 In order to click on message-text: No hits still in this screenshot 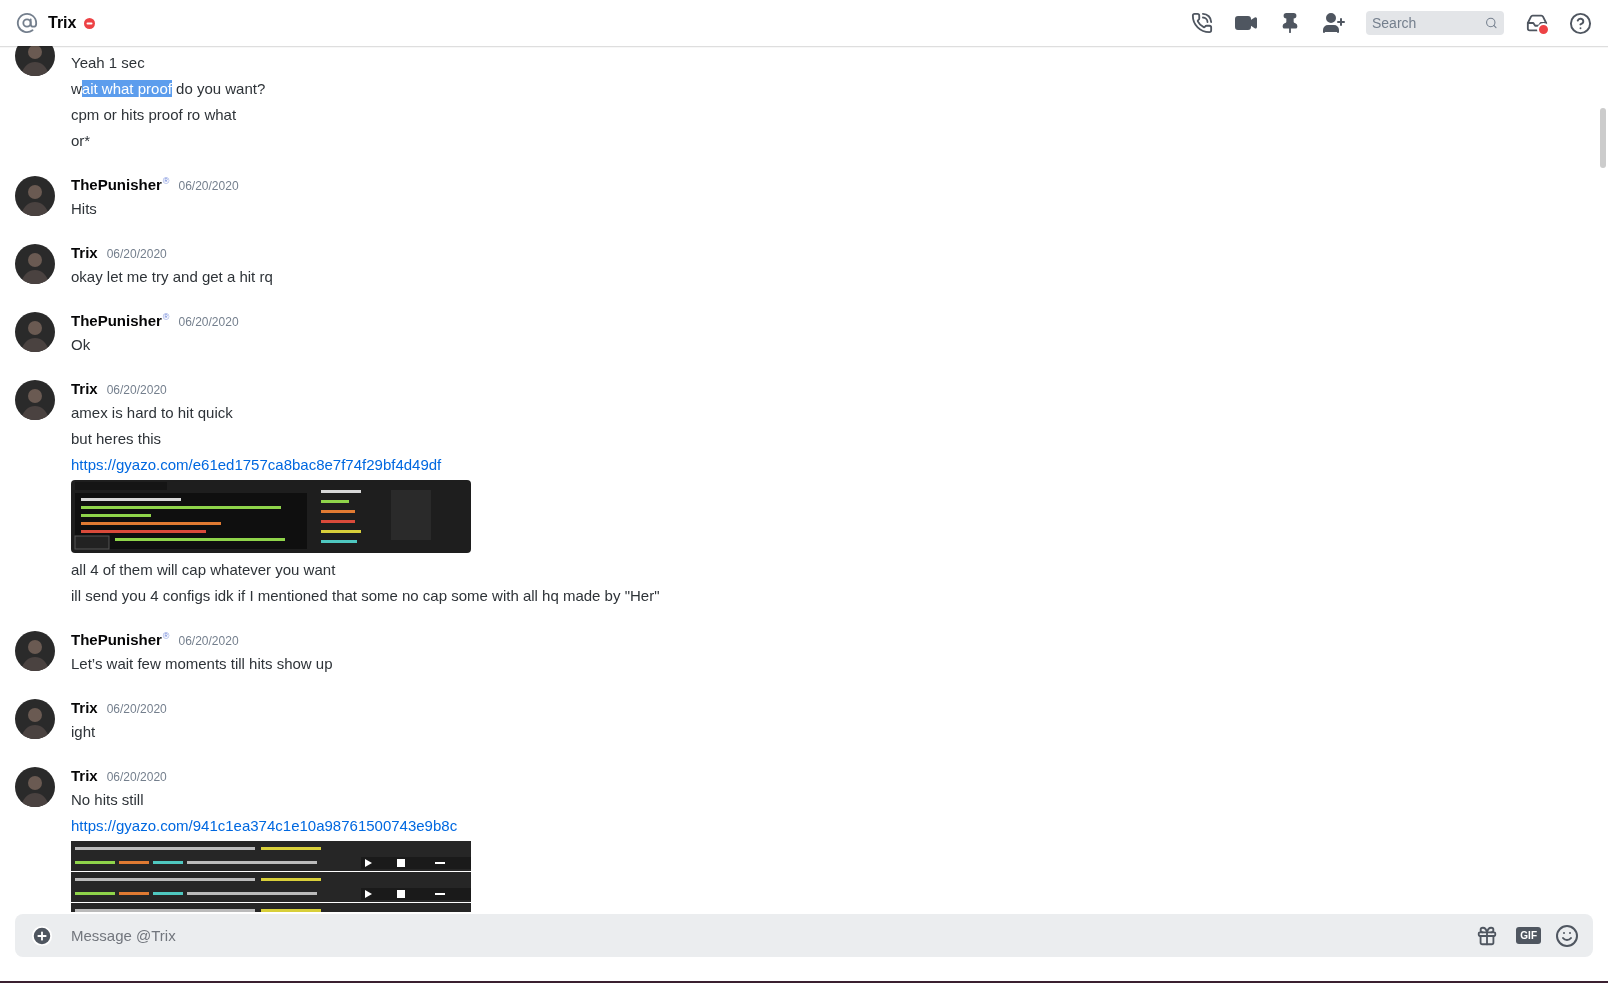, I will do `click(108, 800)`.